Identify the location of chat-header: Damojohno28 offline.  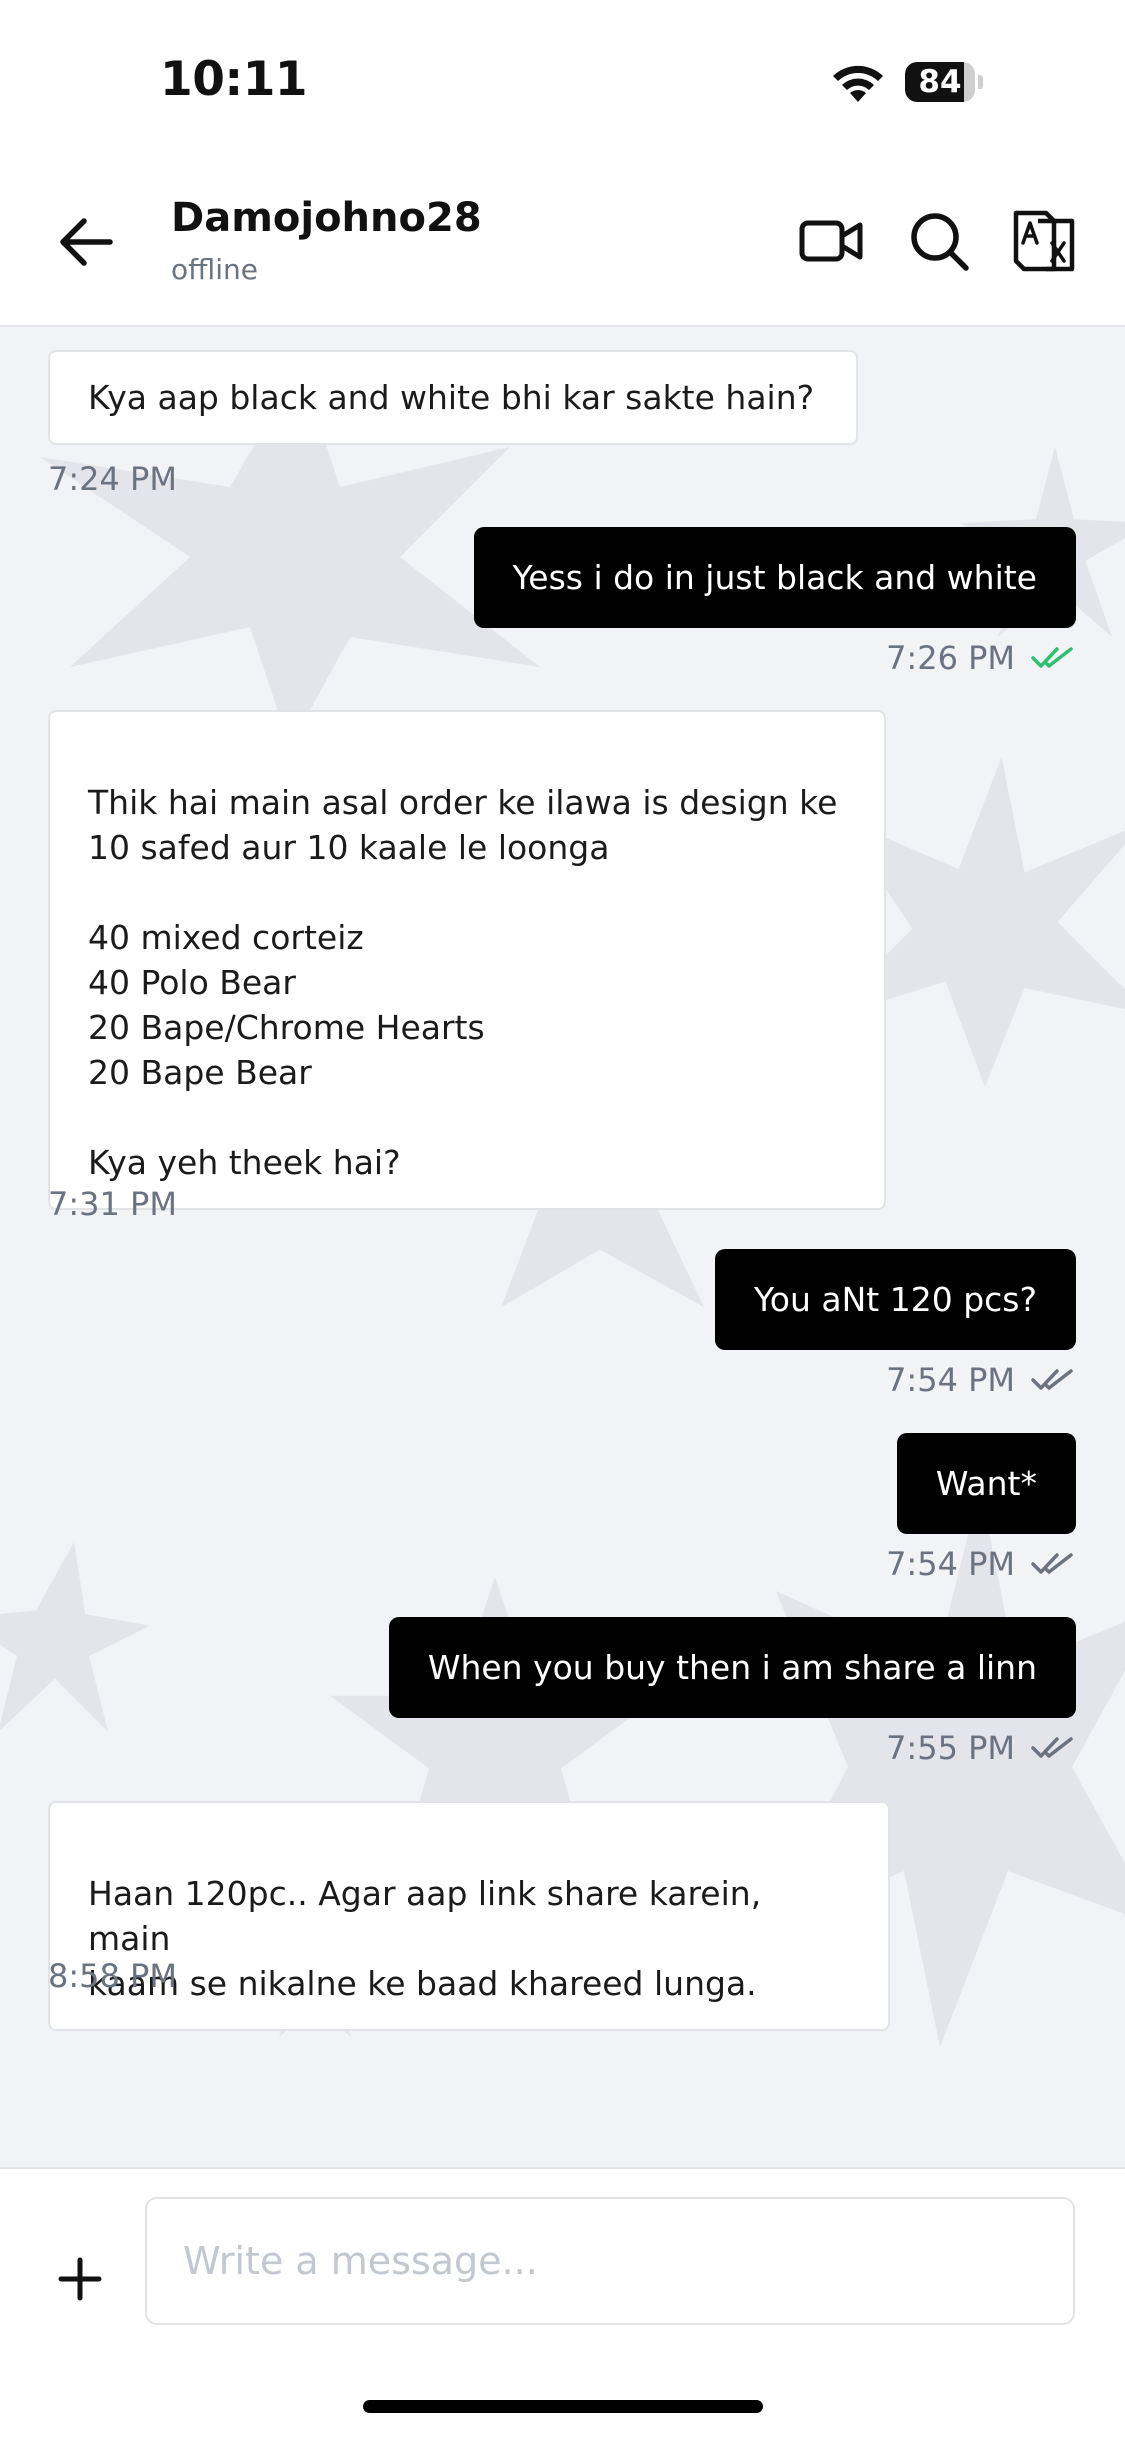
(562, 246).